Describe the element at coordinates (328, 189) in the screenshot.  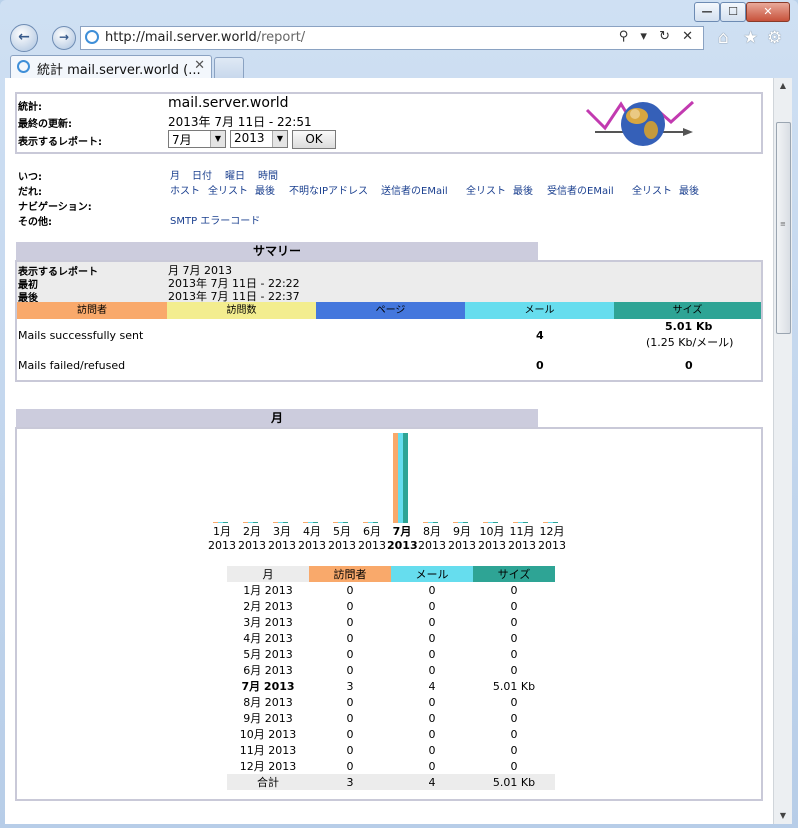
I see `who-link-unknown-ip: 不明なIPアドレス` at that location.